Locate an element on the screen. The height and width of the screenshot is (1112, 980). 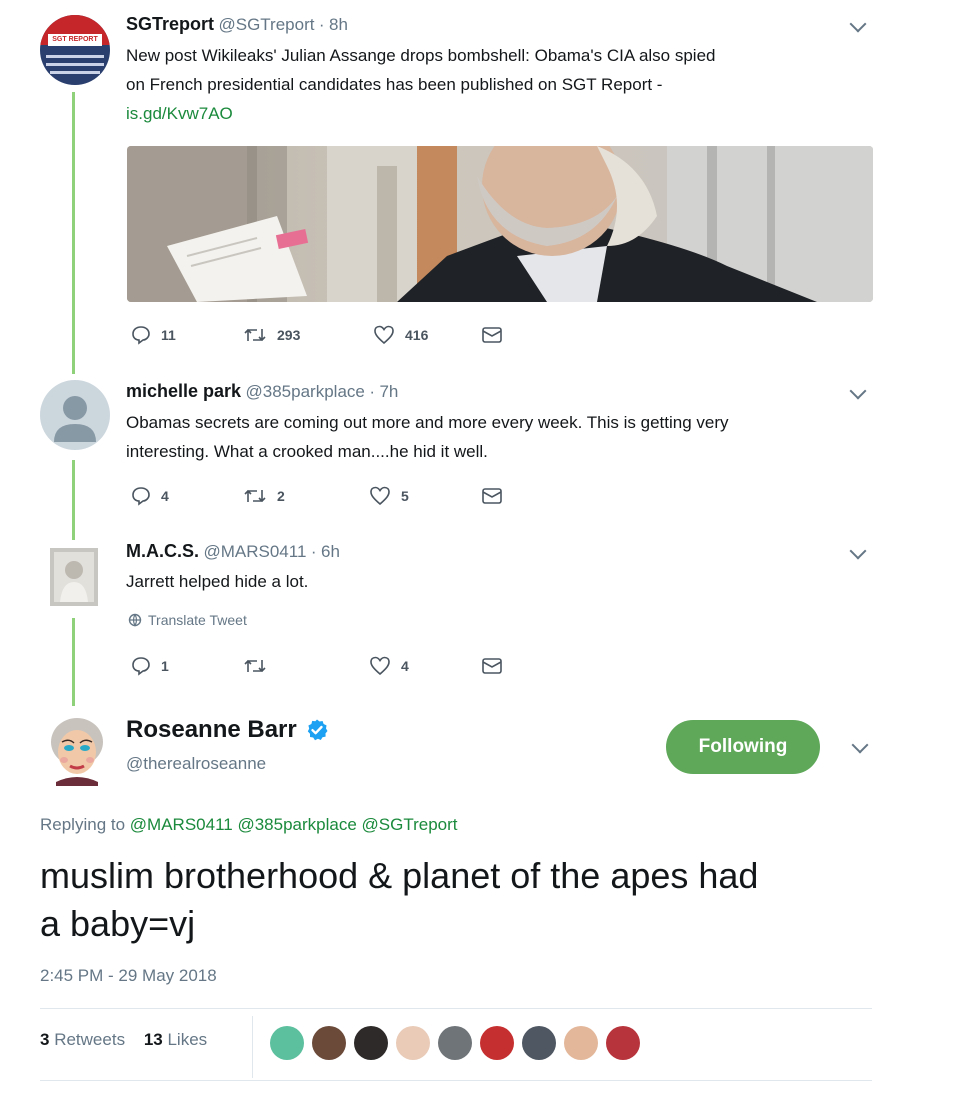
main-user-name: Roseanne Barr is located at coordinates (211, 730).